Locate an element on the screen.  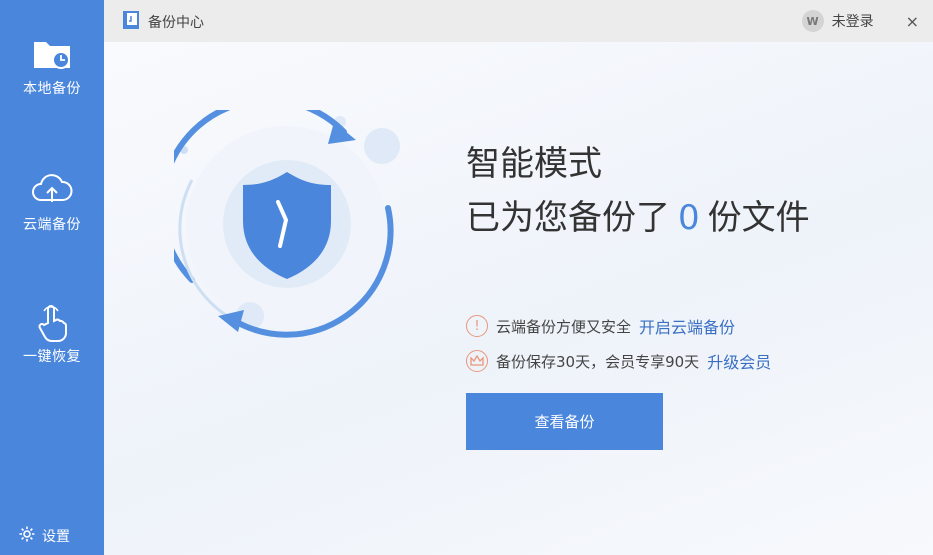
login-status-link: 未登录 is located at coordinates (853, 21).